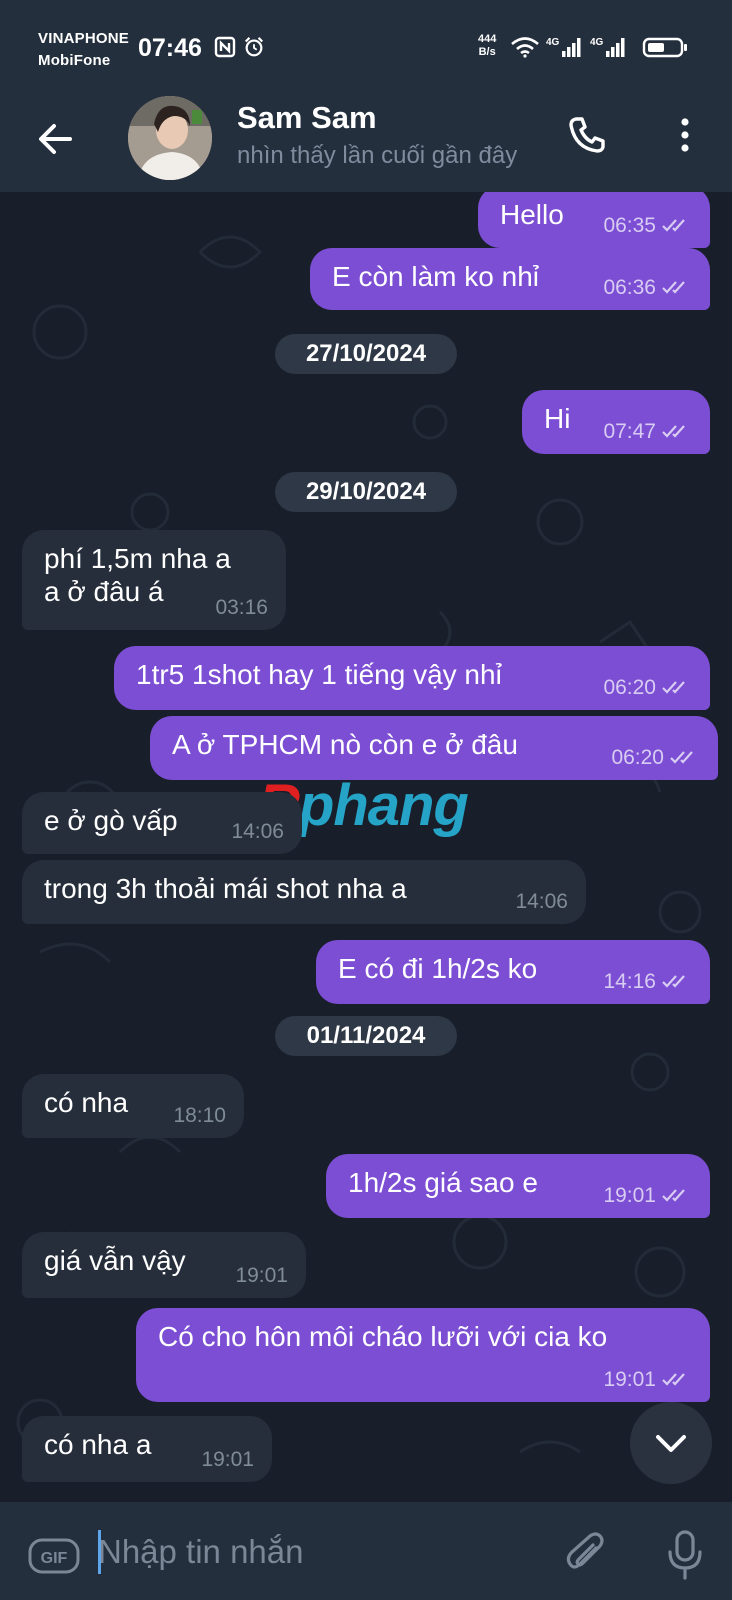 This screenshot has height=1600, width=732. Describe the element at coordinates (86, 1102) in the screenshot. I see `message-text: có nha` at that location.